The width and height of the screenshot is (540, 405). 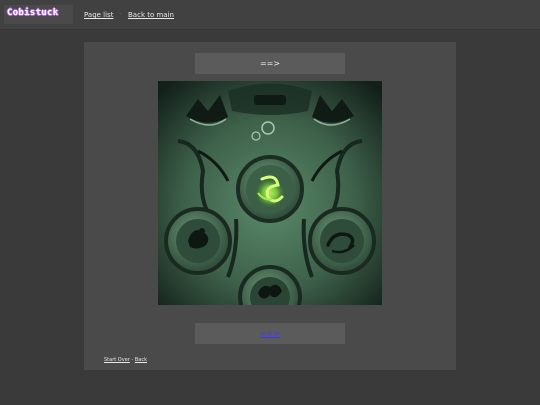 I want to click on top-nav-bar: Cobistuck Page list · Back to main, so click(x=270, y=14).